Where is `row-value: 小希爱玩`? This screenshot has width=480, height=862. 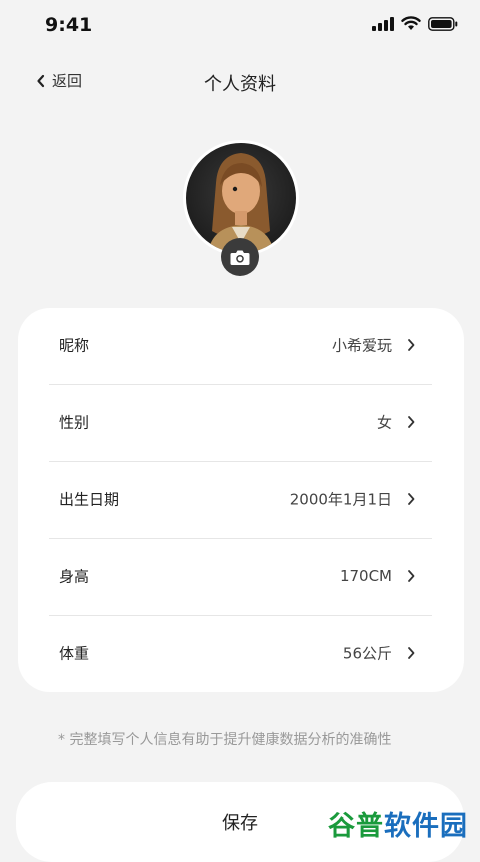 row-value: 小希爱玩 is located at coordinates (361, 345).